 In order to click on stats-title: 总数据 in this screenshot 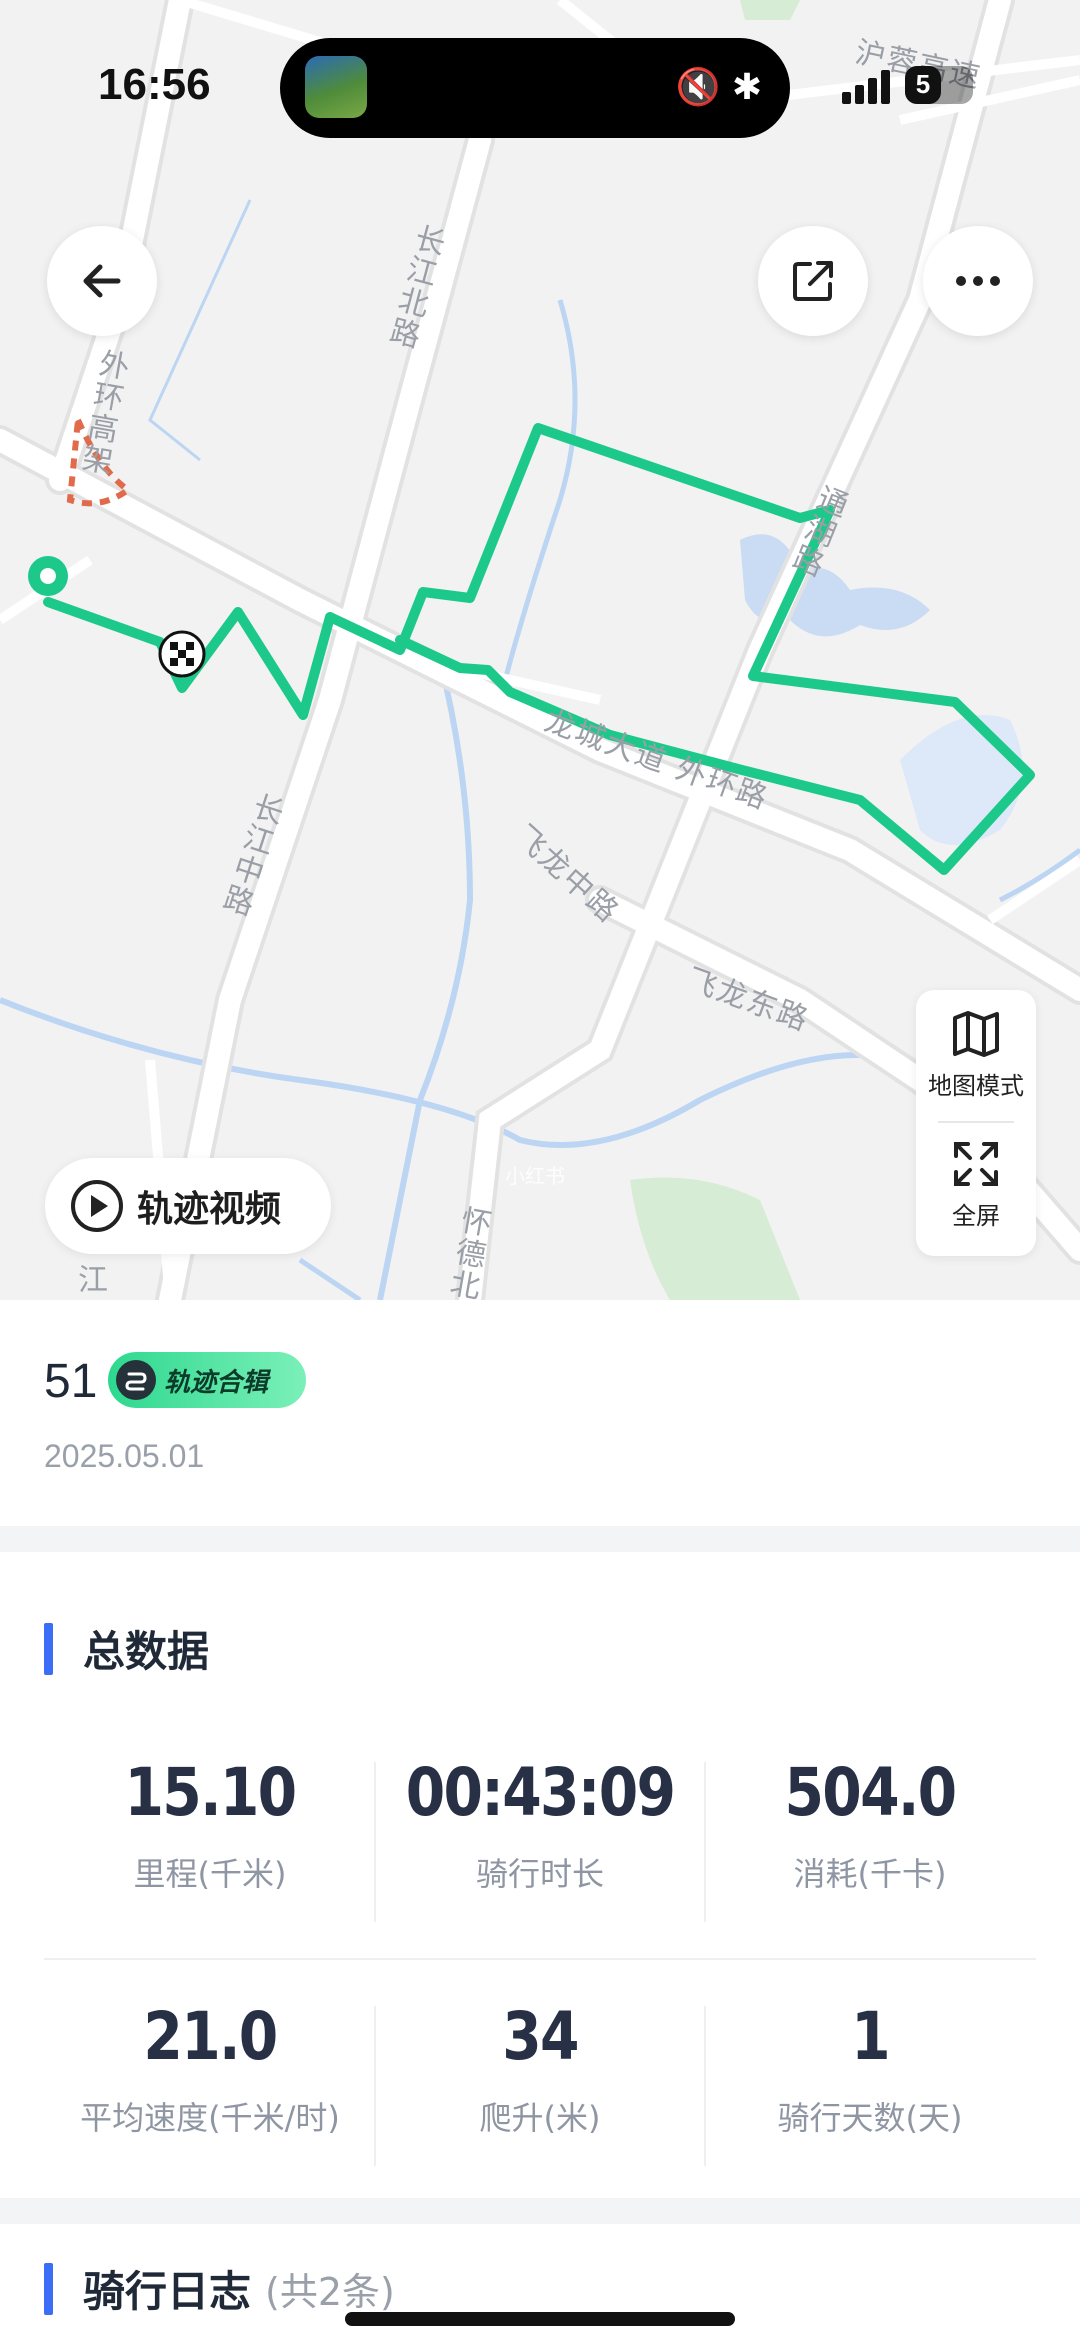, I will do `click(146, 1651)`.